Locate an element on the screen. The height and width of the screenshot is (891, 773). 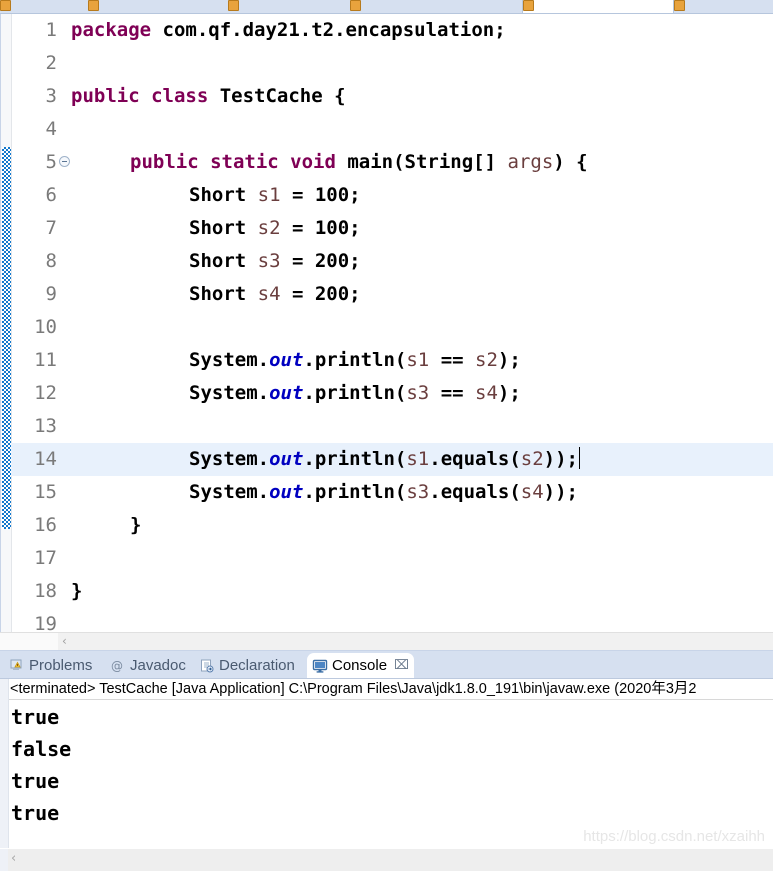
view-tab-console: Console ⌧ is located at coordinates (361, 665).